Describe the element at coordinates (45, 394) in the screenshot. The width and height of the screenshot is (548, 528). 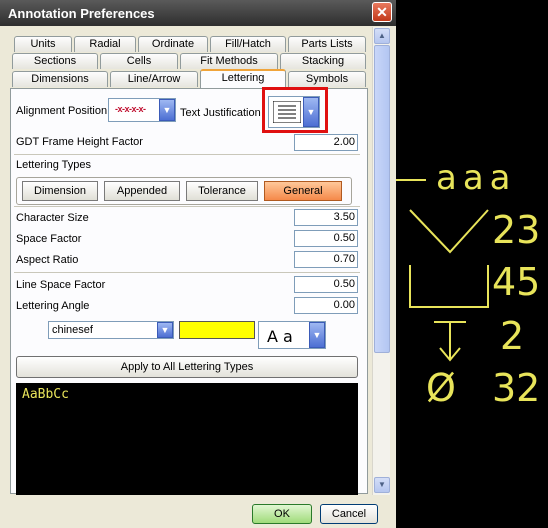
I see `preview-text: AaBbCc` at that location.